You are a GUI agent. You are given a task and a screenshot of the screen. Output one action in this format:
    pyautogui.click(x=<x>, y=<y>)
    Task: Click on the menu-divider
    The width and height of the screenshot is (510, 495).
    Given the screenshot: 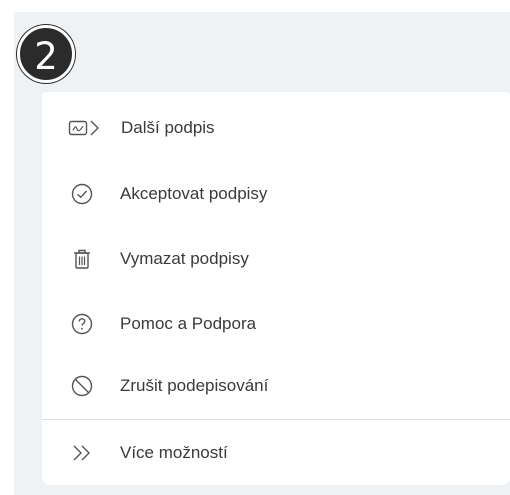 What is the action you would take?
    pyautogui.click(x=276, y=419)
    